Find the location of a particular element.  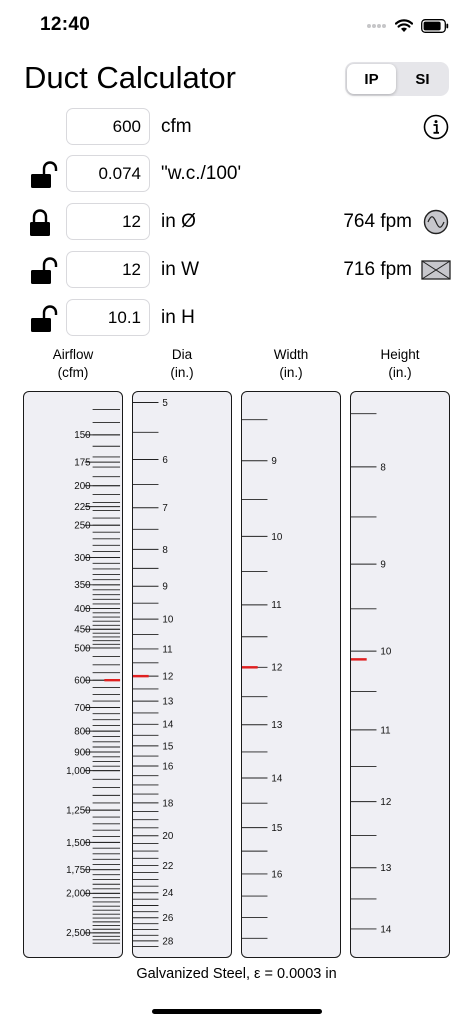

diameter-tick-label: 26 is located at coordinates (167, 918).